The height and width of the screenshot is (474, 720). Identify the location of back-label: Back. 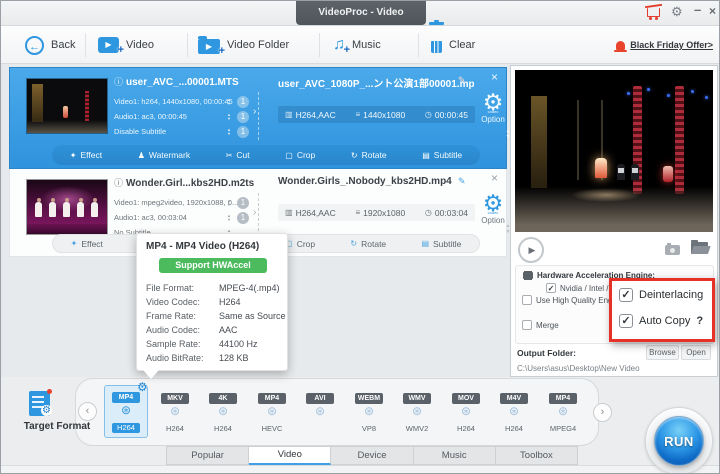
(63, 45).